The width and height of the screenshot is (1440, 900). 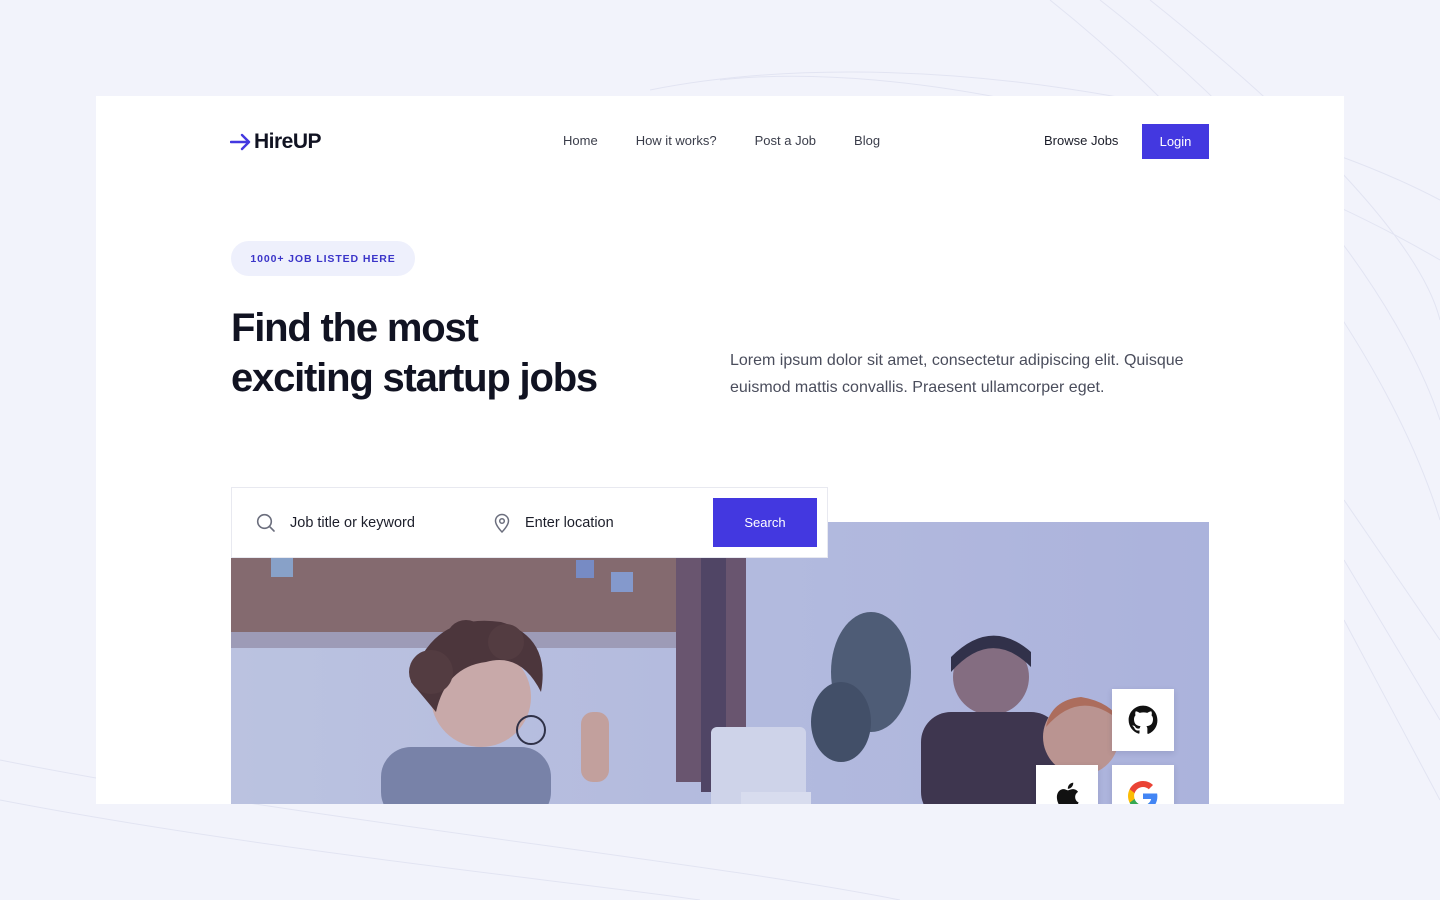 I want to click on keyword-input, so click(x=375, y=522).